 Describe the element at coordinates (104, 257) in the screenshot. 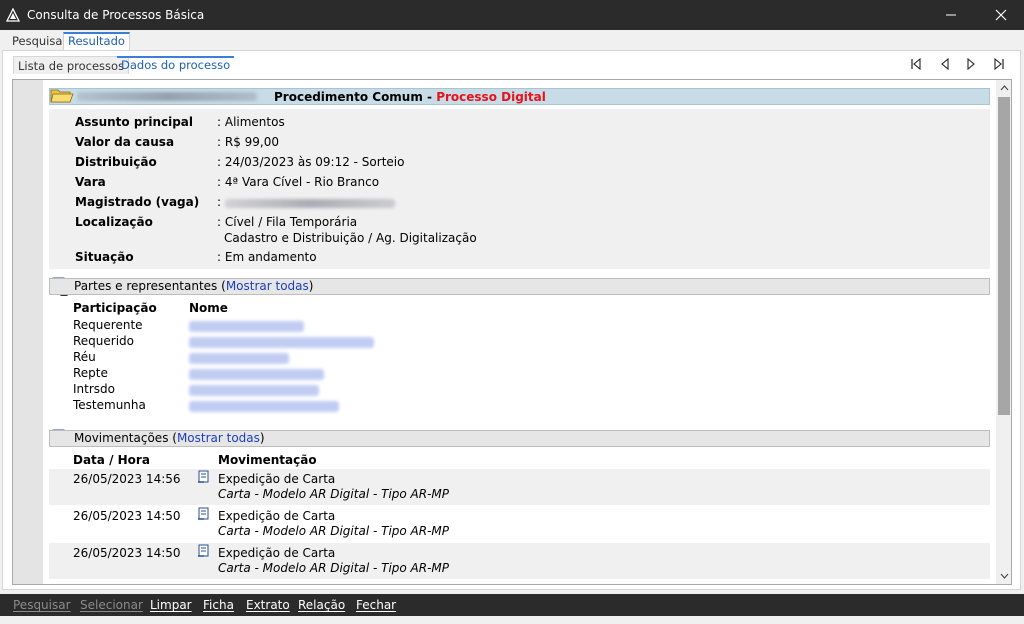

I see `field-label: Situação` at that location.